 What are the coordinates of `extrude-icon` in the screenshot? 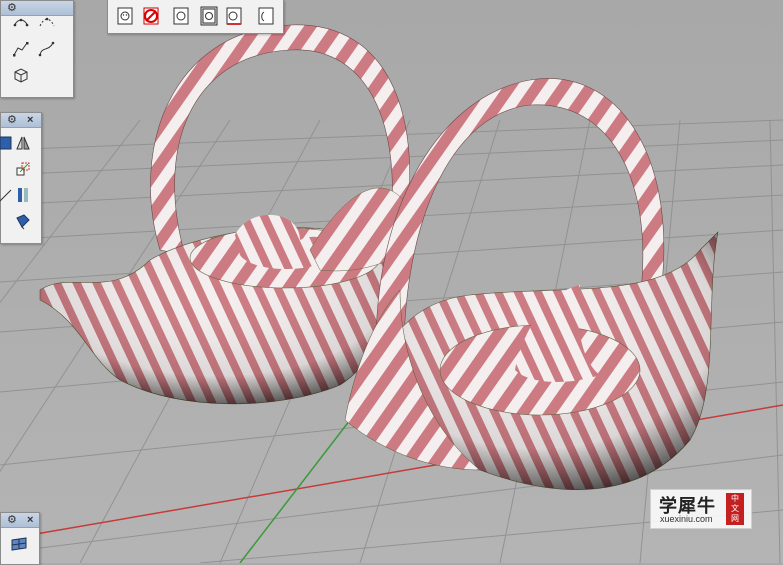 It's located at (23, 221).